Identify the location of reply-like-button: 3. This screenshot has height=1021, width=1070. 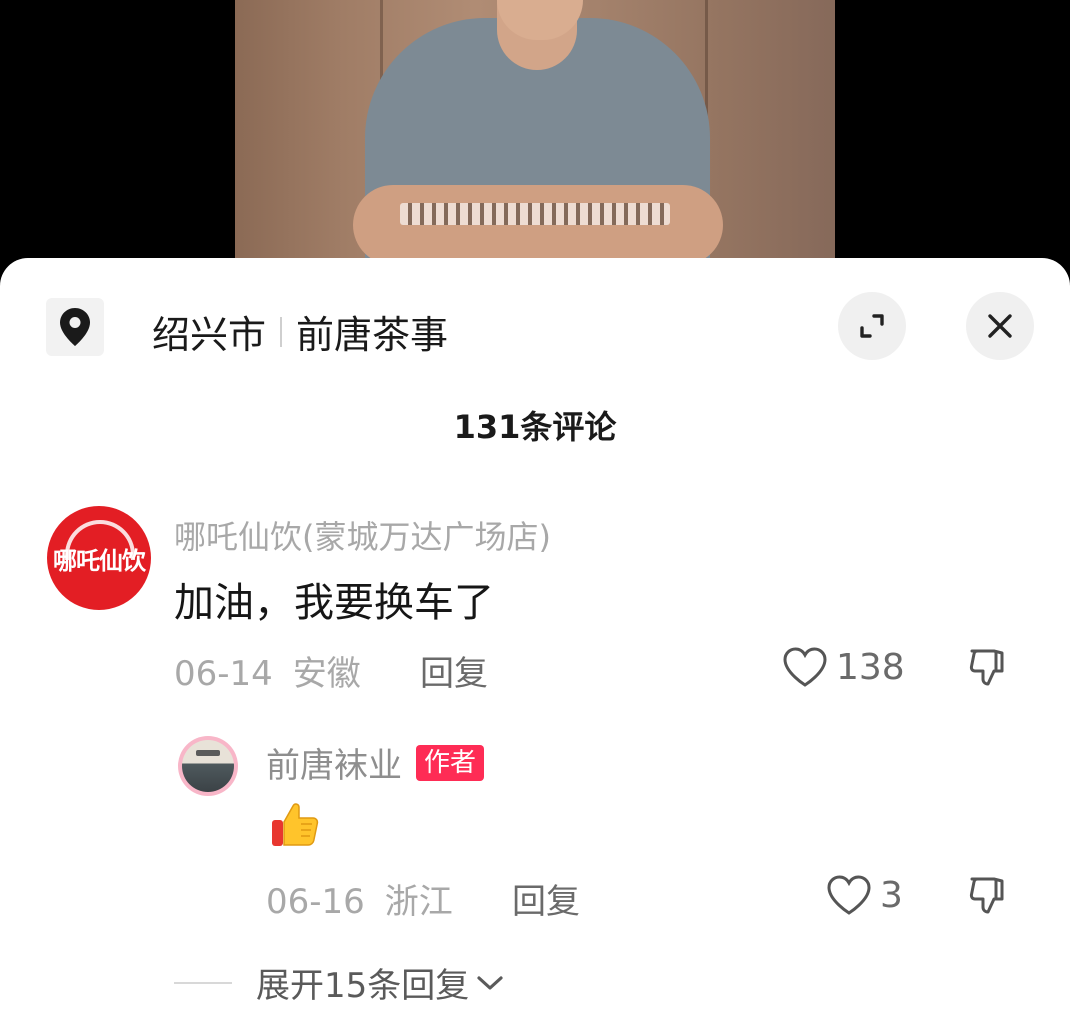
(864, 895).